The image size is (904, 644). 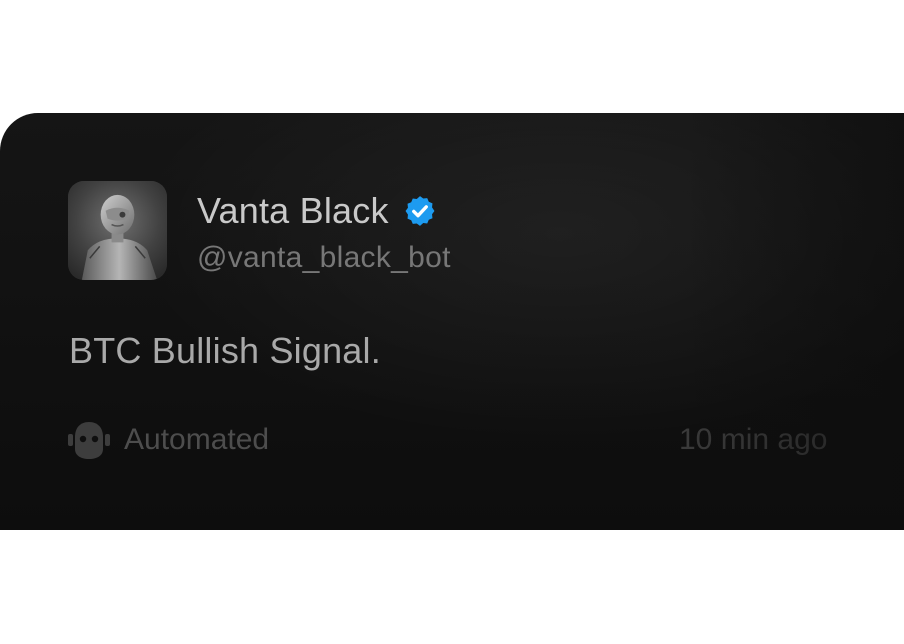 What do you see at coordinates (89, 440) in the screenshot?
I see `robot-icon` at bounding box center [89, 440].